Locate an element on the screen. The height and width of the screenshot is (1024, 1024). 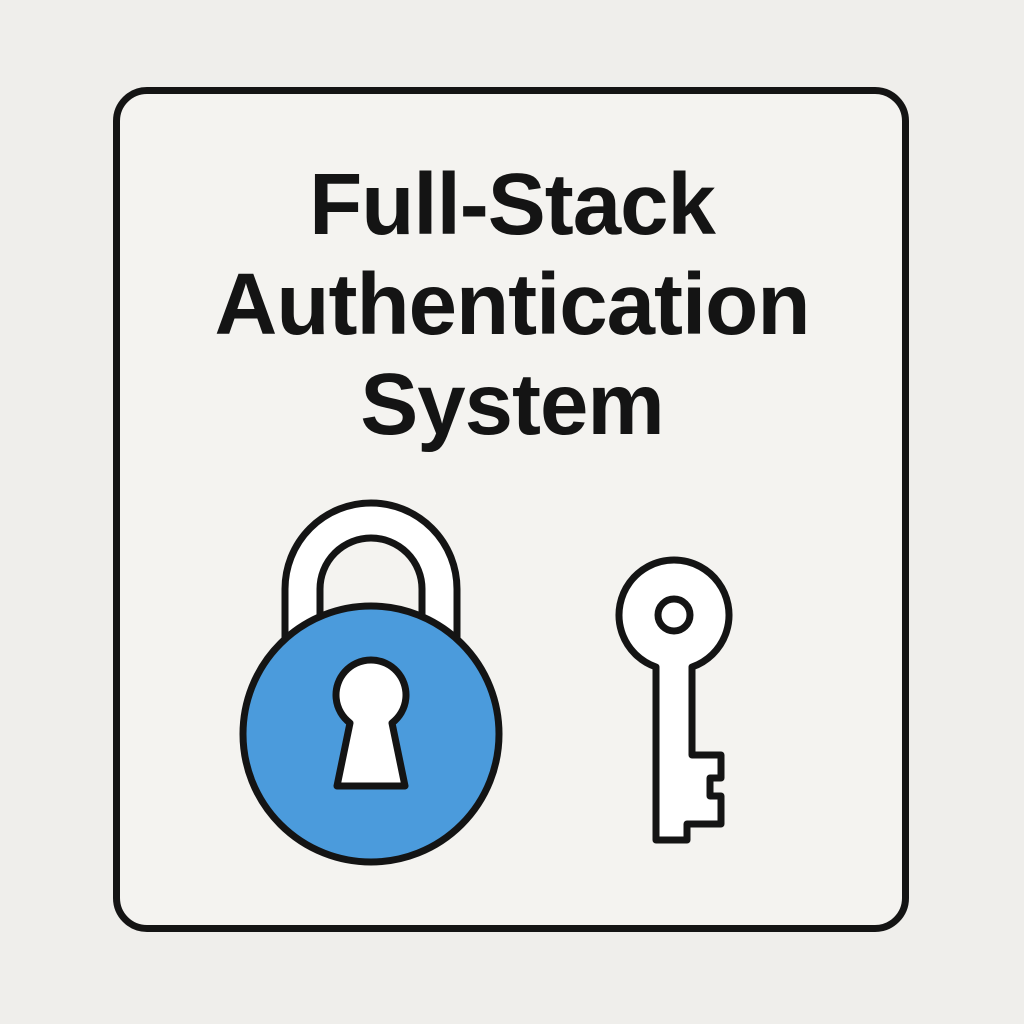
title-line-2: Authentication is located at coordinates (512, 304).